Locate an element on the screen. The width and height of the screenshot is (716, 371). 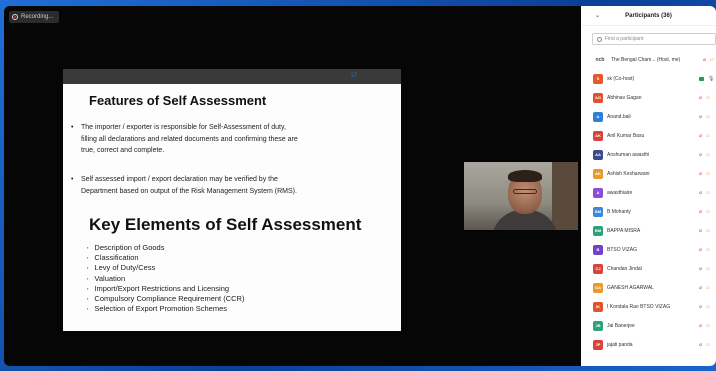
participant-row: BM B Mohanty ⌀ ▱ is located at coordinates (654, 211).